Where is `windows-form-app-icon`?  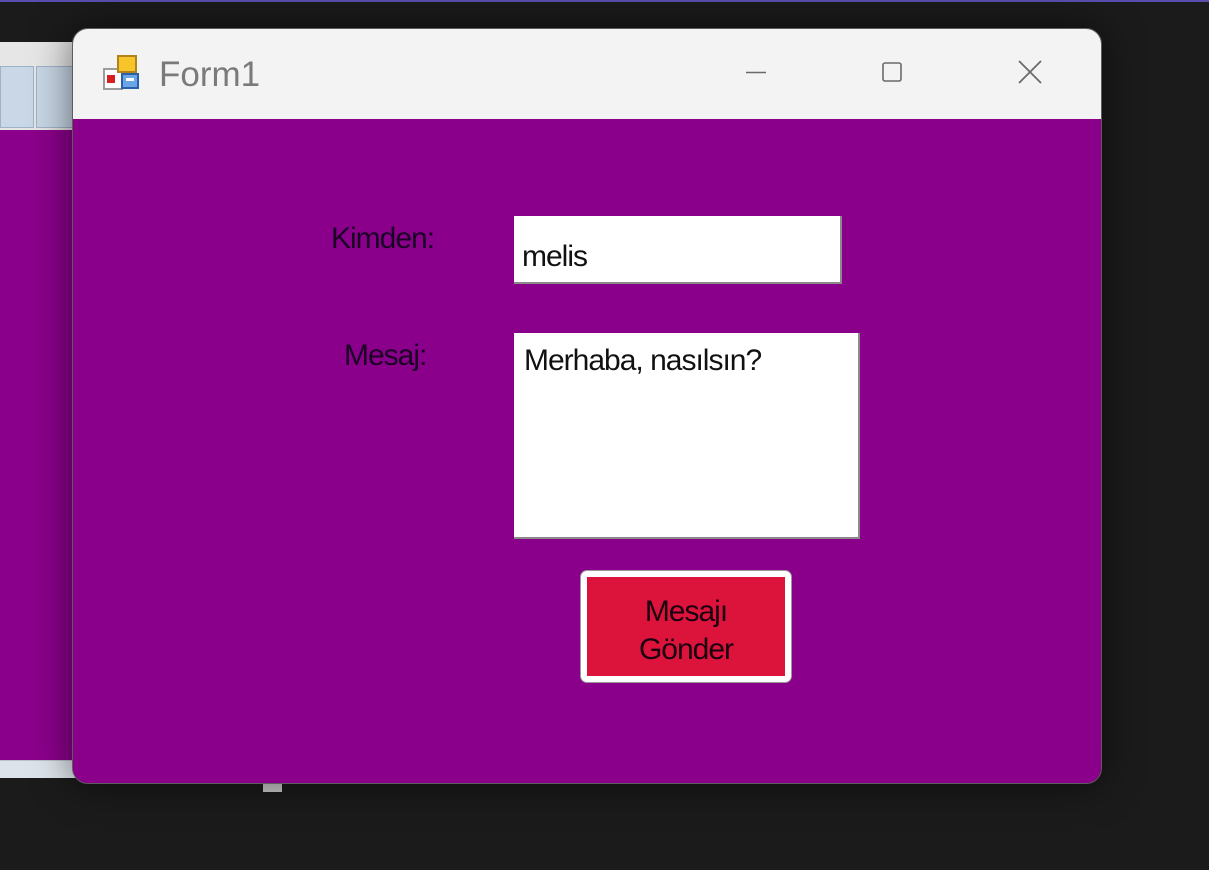 windows-form-app-icon is located at coordinates (121, 73).